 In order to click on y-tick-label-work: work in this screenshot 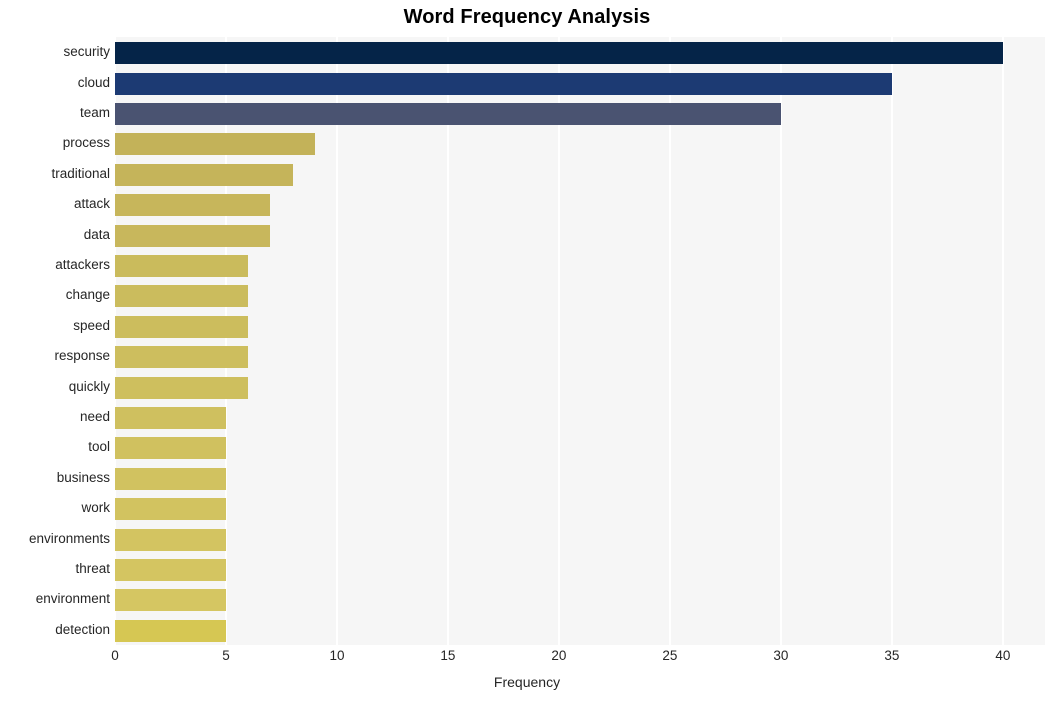, I will do `click(95, 508)`.